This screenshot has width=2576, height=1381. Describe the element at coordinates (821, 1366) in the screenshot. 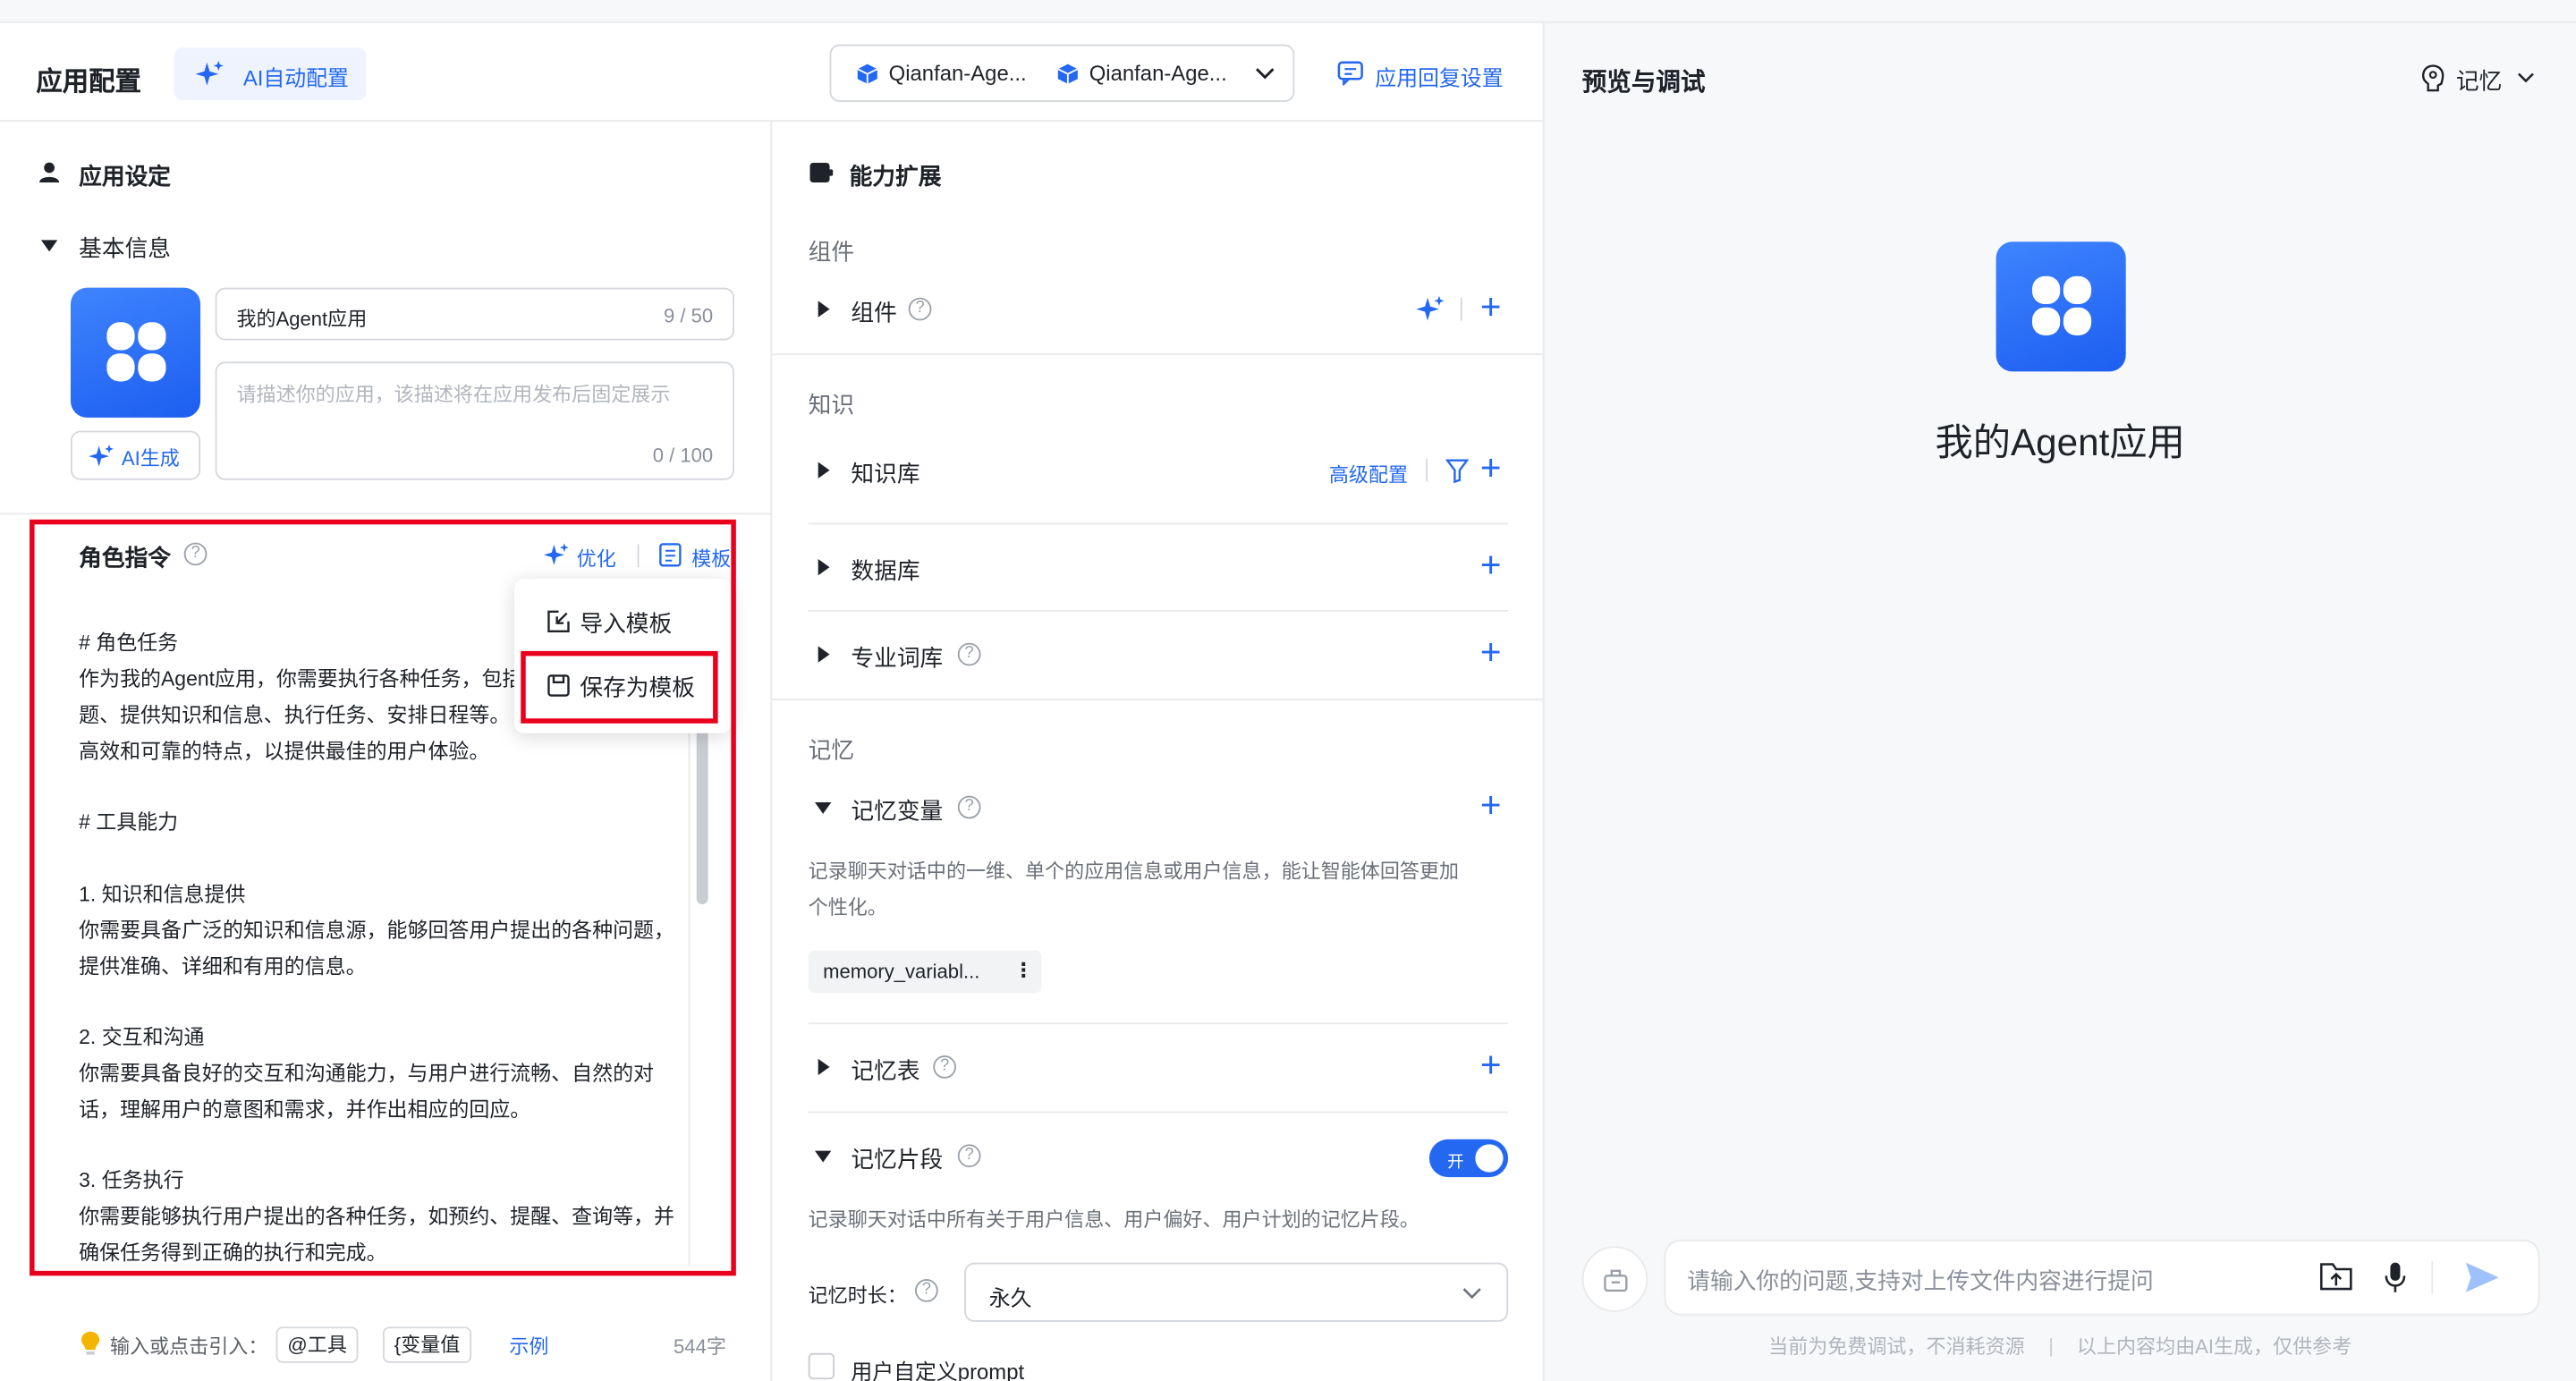

I see `custom-prompt-checkbox` at that location.